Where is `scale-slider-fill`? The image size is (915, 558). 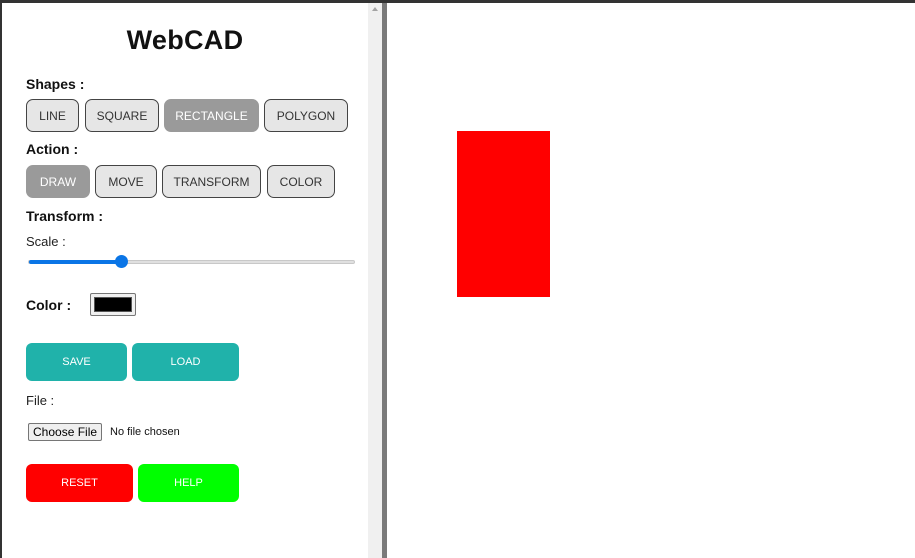
scale-slider-fill is located at coordinates (75, 262).